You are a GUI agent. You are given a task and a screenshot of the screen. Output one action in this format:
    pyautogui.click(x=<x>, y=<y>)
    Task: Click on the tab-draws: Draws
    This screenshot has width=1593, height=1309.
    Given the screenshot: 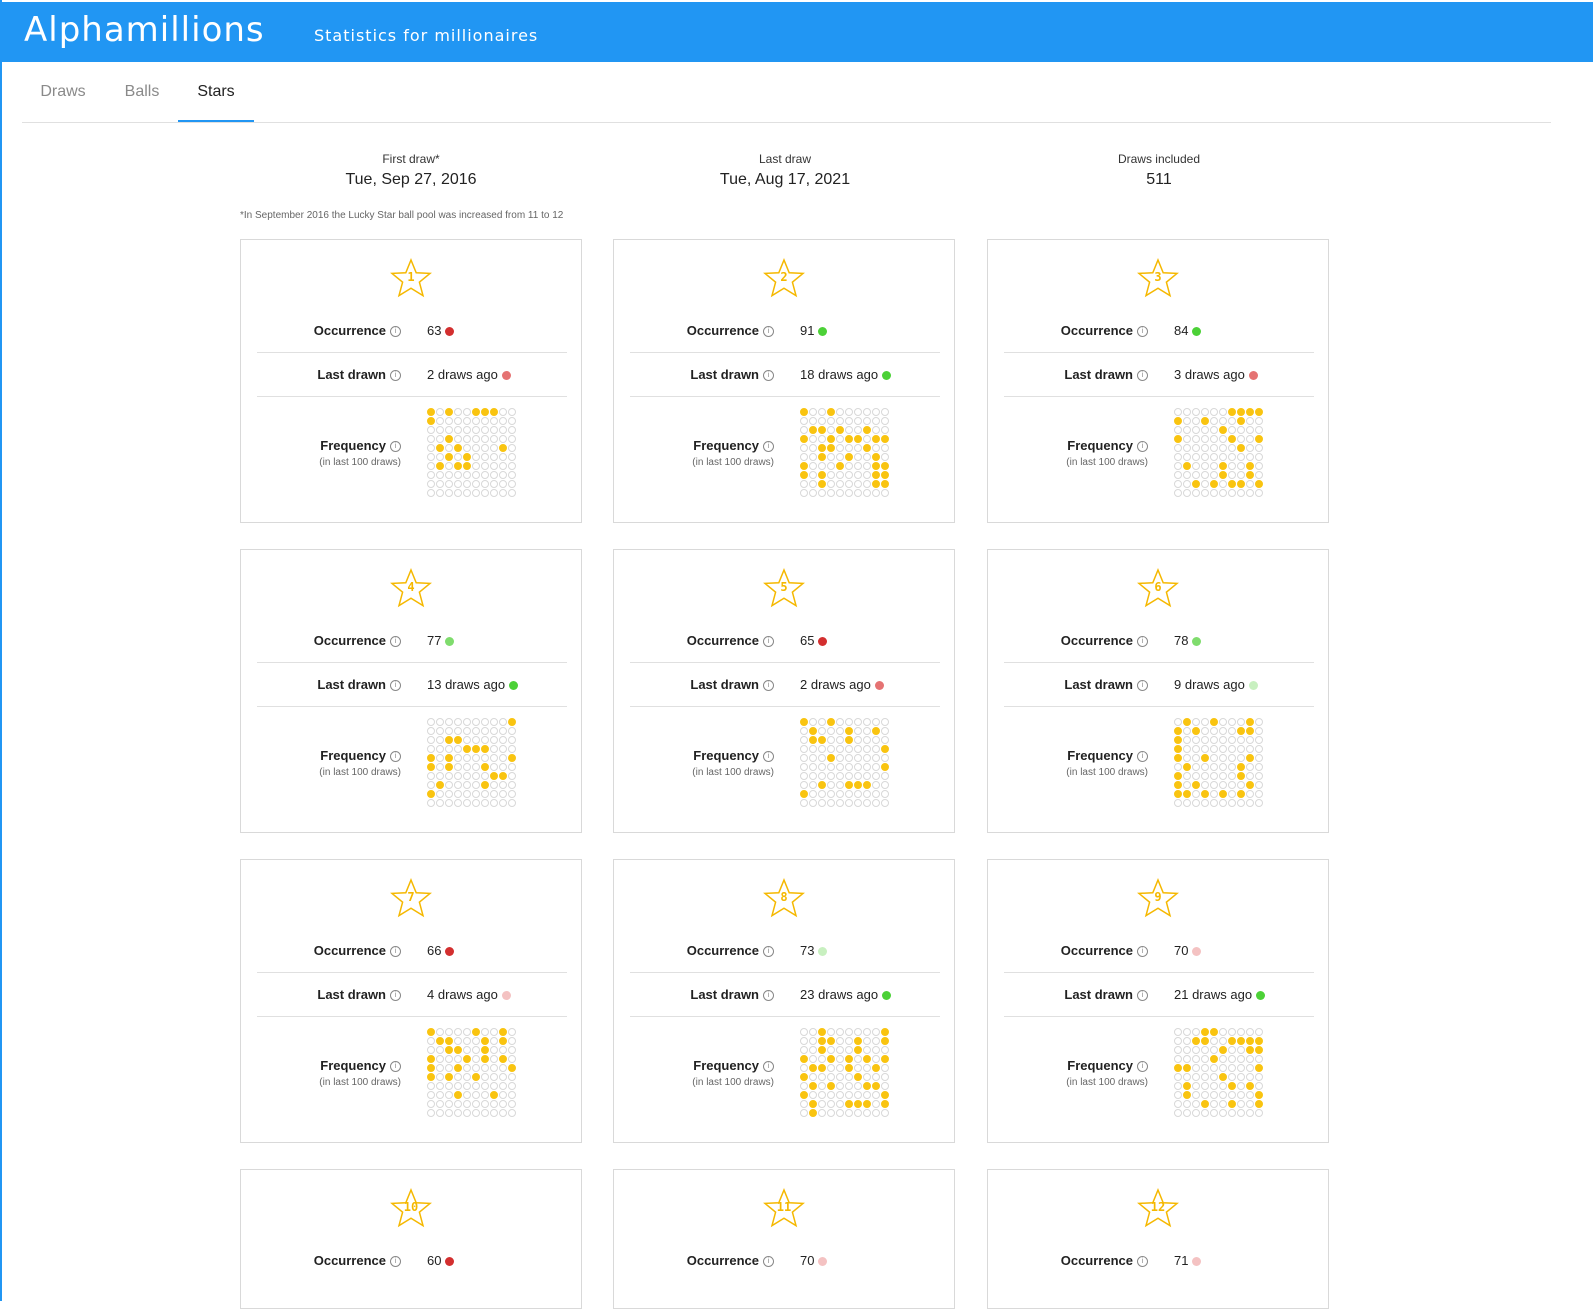 What is the action you would take?
    pyautogui.click(x=63, y=92)
    